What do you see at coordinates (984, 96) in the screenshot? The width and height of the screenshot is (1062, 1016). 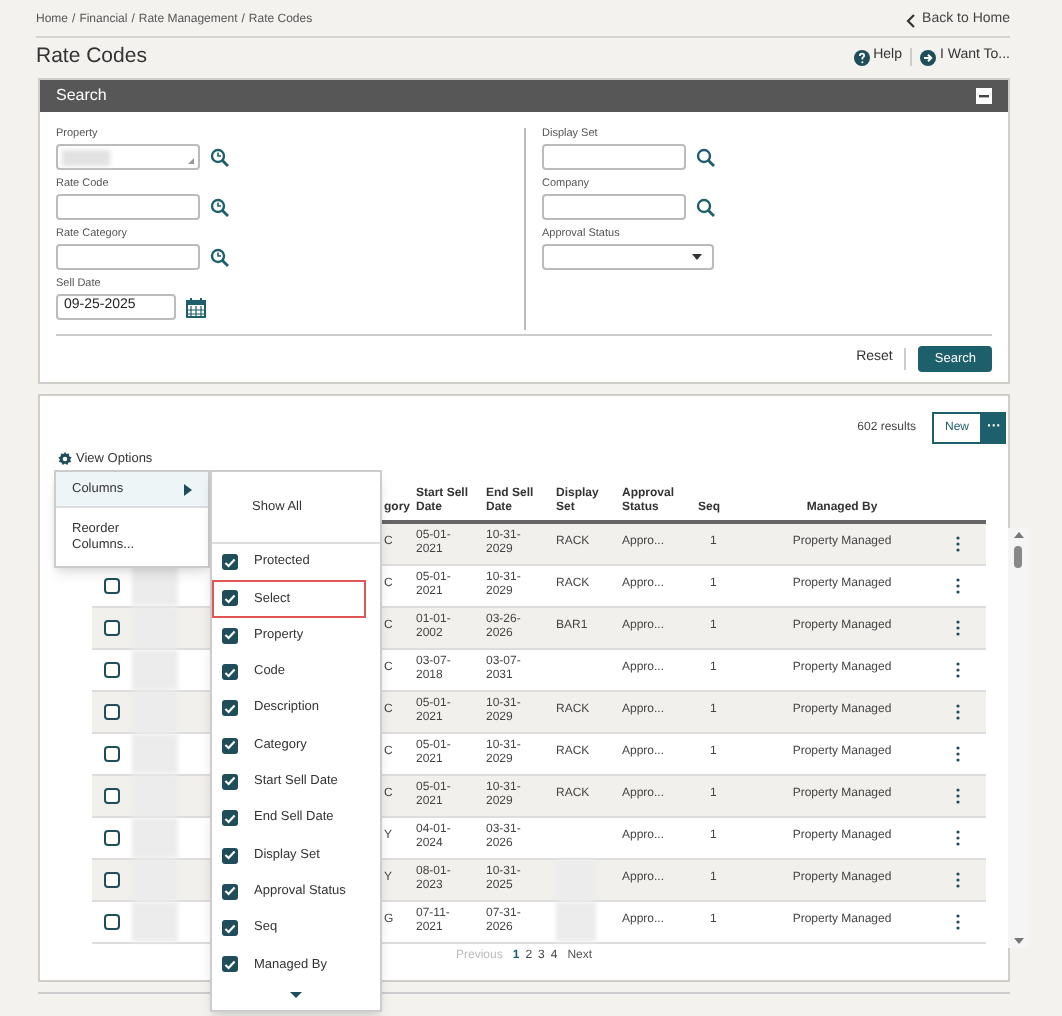 I see `collapse-icon` at bounding box center [984, 96].